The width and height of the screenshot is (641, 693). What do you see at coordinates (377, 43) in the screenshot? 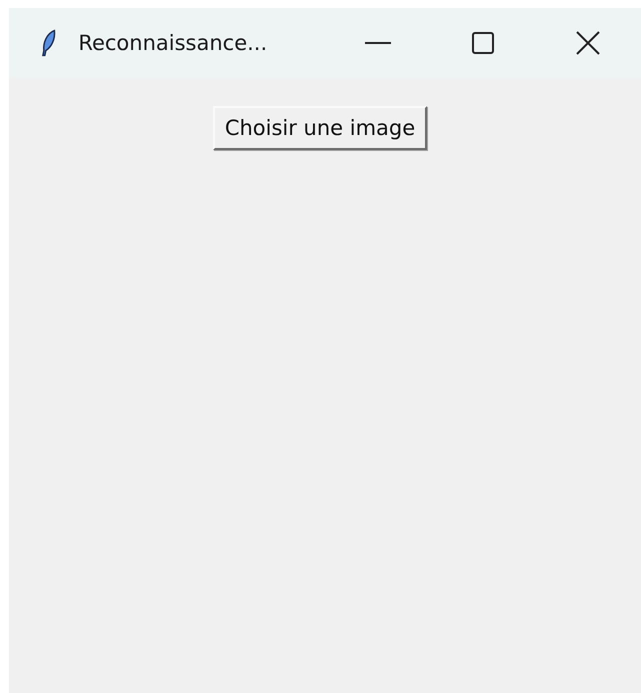
I see `minimize-icon` at bounding box center [377, 43].